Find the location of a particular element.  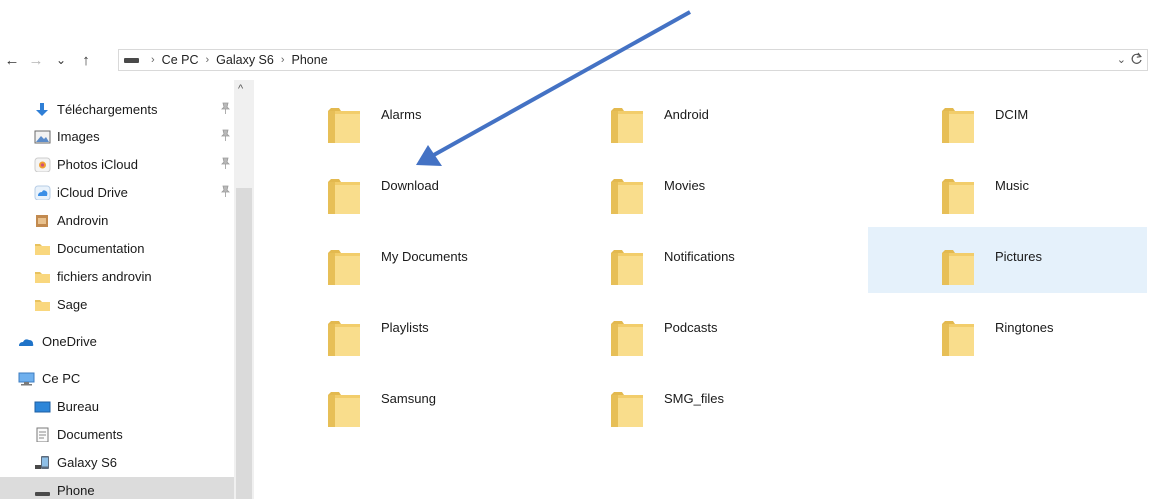

folder-item-smg-files: SMG_files is located at coordinates (676, 402).